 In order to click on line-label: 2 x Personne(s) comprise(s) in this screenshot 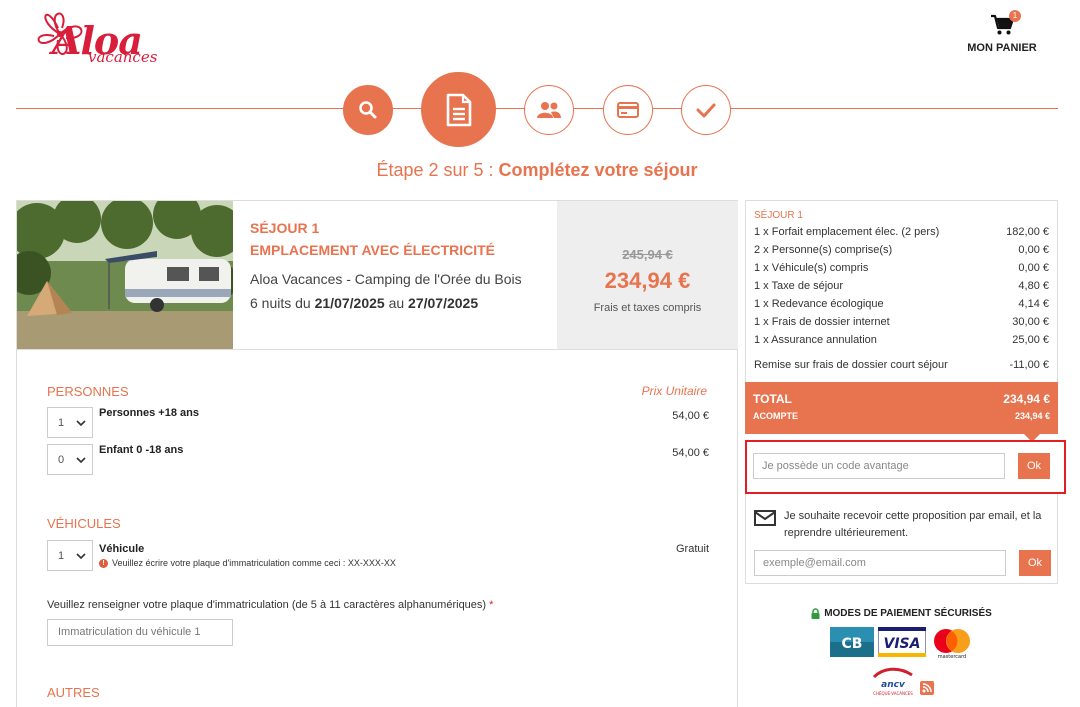, I will do `click(823, 250)`.